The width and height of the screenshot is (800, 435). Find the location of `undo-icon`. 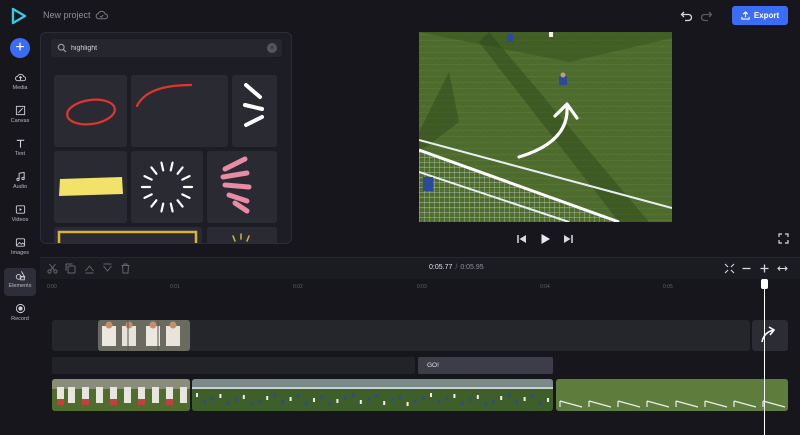

undo-icon is located at coordinates (686, 15).